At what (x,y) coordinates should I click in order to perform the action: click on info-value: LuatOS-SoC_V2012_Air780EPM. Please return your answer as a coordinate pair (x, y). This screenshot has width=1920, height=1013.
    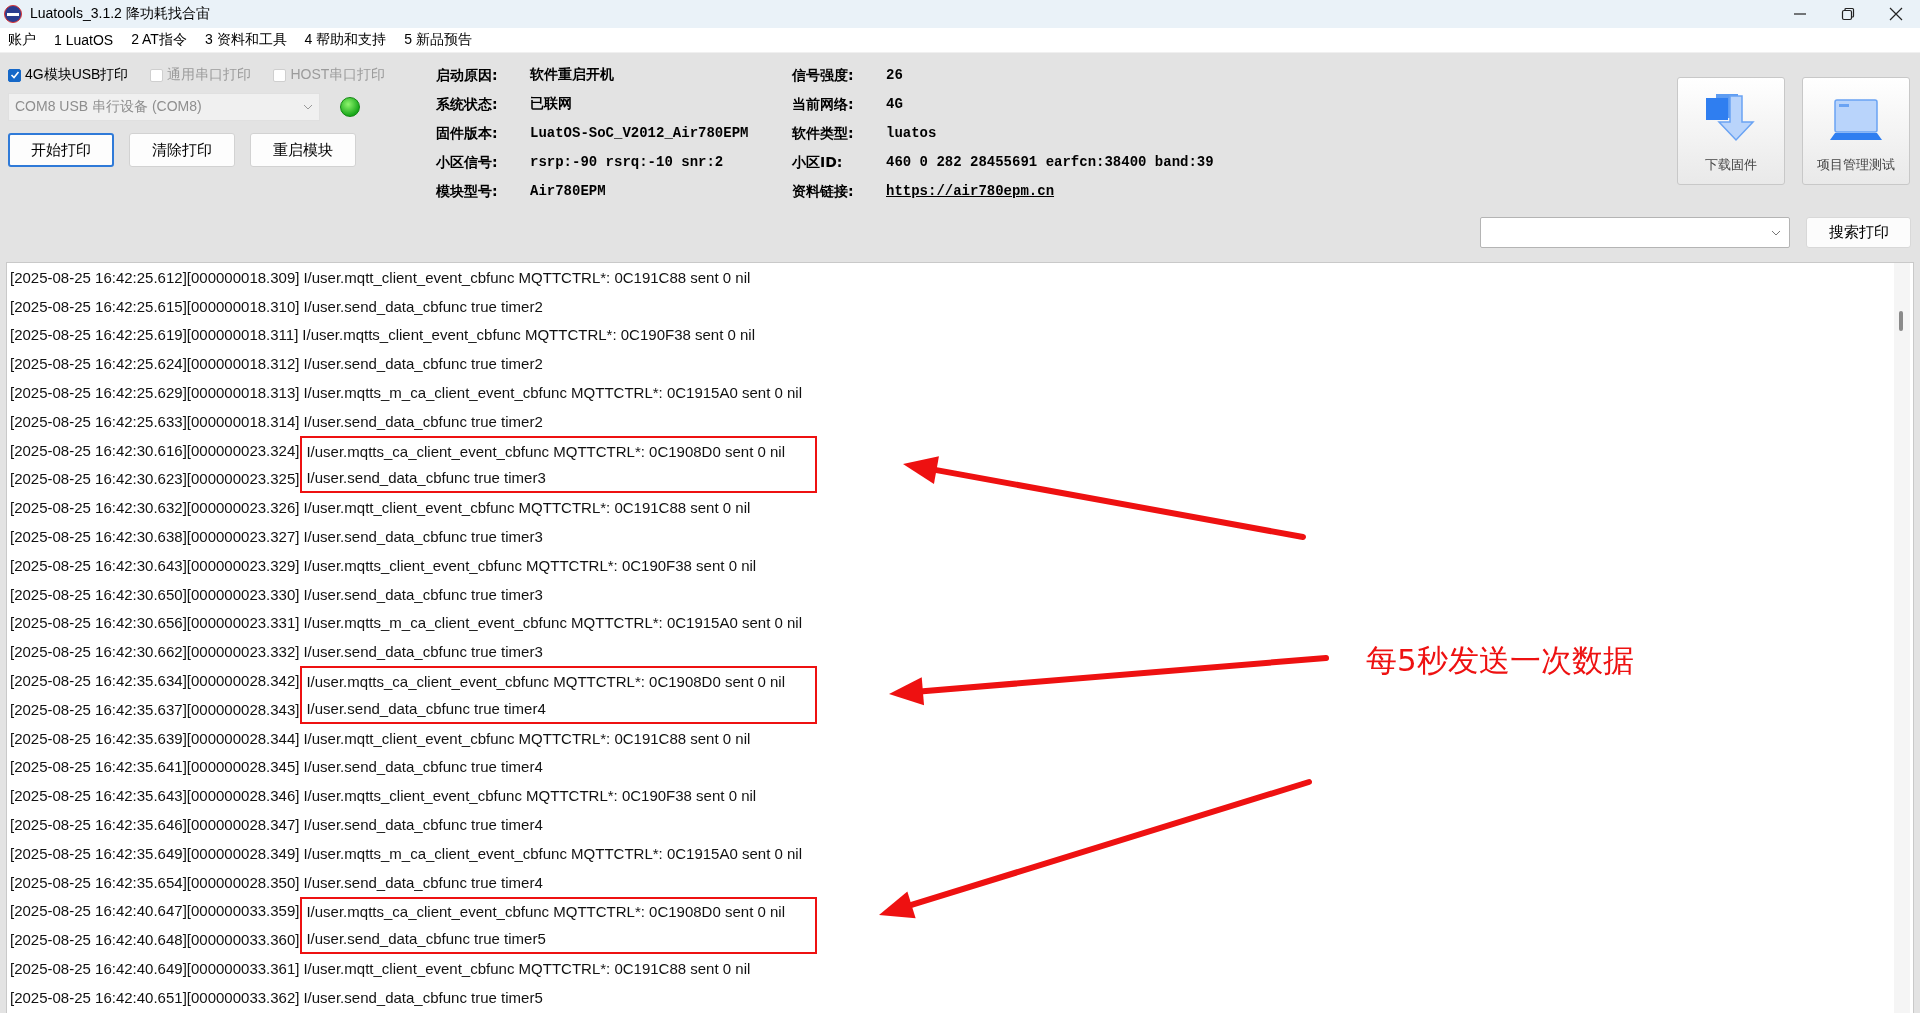
    Looking at the image, I should click on (640, 133).